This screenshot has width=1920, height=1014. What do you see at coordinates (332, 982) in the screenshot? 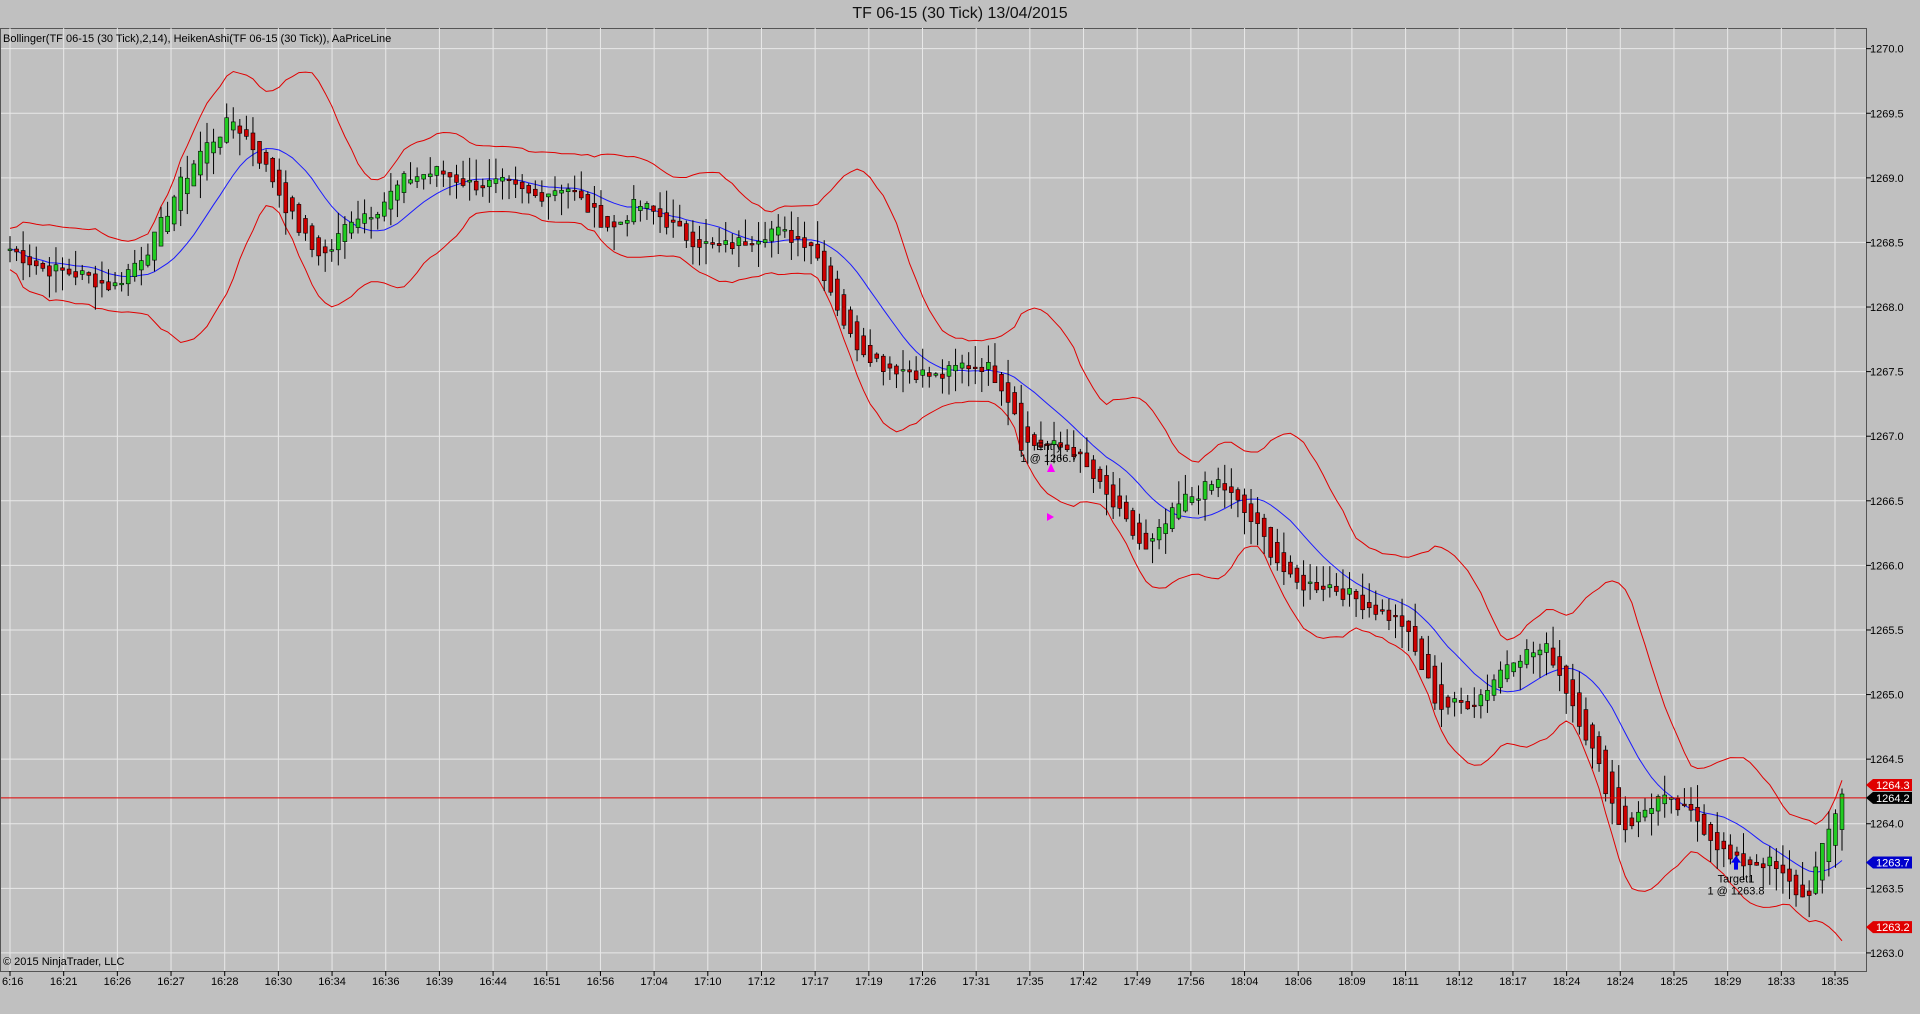
I see `x-tick-label: 16:34` at bounding box center [332, 982].